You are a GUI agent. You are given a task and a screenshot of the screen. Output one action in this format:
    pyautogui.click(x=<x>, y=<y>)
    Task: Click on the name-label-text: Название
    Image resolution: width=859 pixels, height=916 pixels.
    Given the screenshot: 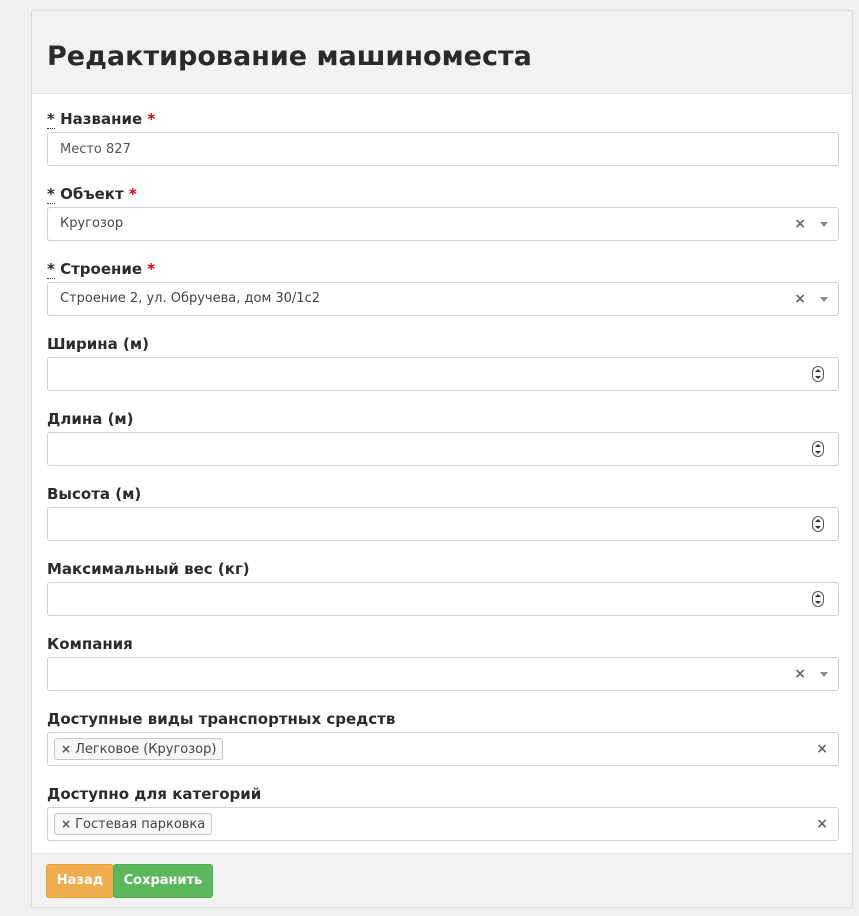 What is the action you would take?
    pyautogui.click(x=101, y=119)
    